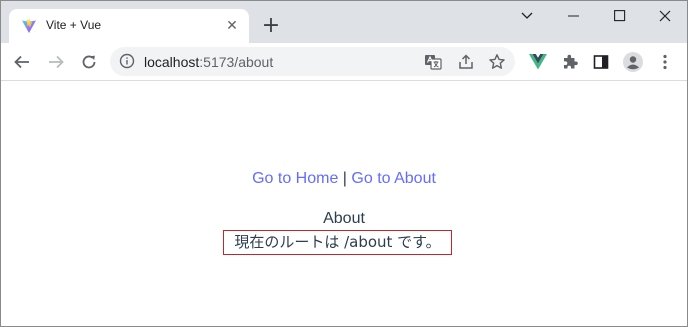 Image resolution: width=688 pixels, height=327 pixels. Describe the element at coordinates (527, 16) in the screenshot. I see `tab-search-icon` at that location.